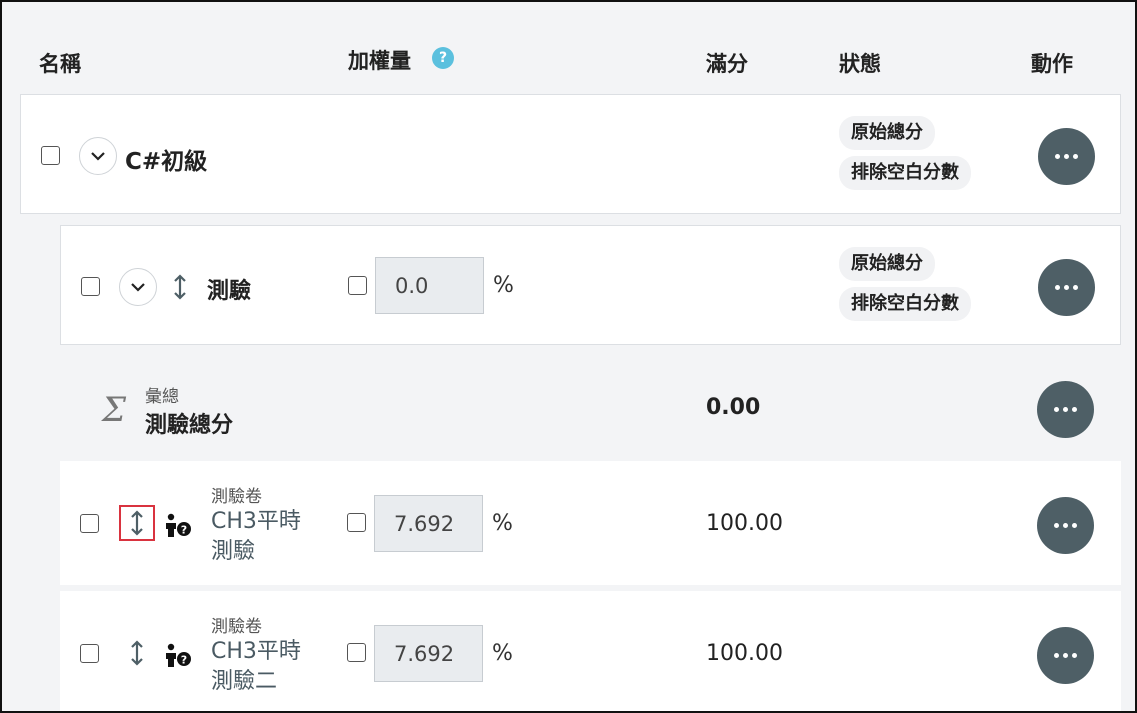 This screenshot has height=713, width=1137. I want to click on header-actions: 動作, so click(1052, 64).